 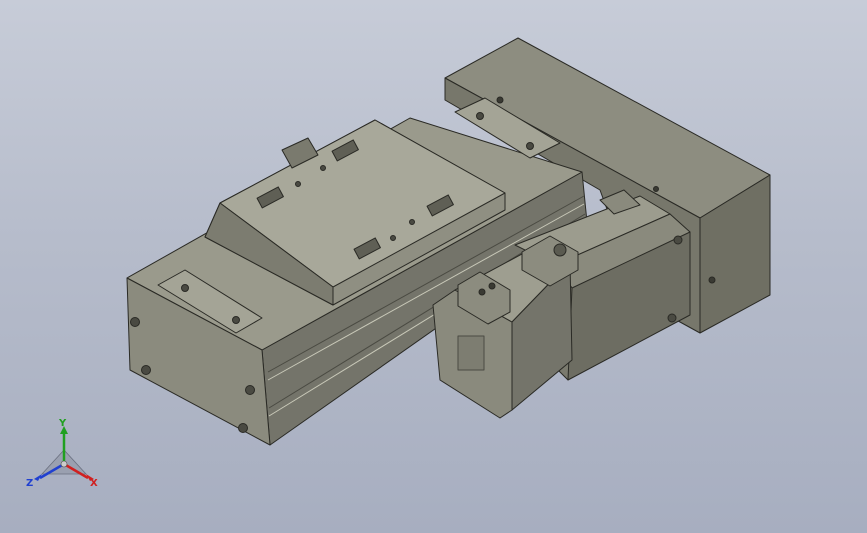 I want to click on orientation-triad: Y X Z, so click(x=64, y=456).